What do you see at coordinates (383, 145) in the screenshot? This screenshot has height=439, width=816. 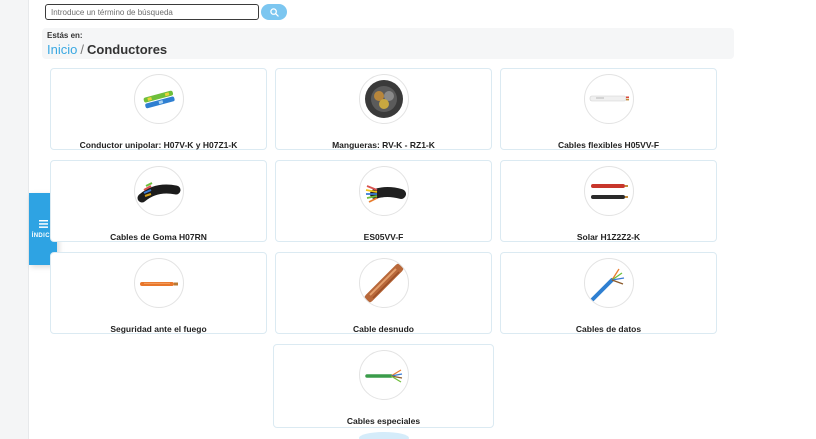 I see `category-label: Mangueras: RV-K - RZ1-K` at bounding box center [383, 145].